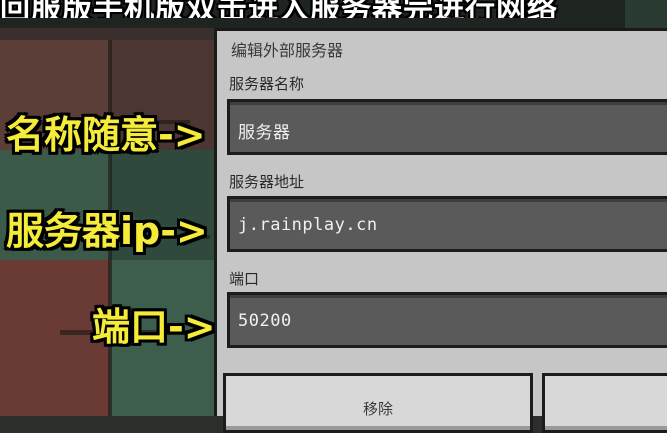 The height and width of the screenshot is (433, 667). I want to click on server-name-label: 服务器名称, so click(267, 84).